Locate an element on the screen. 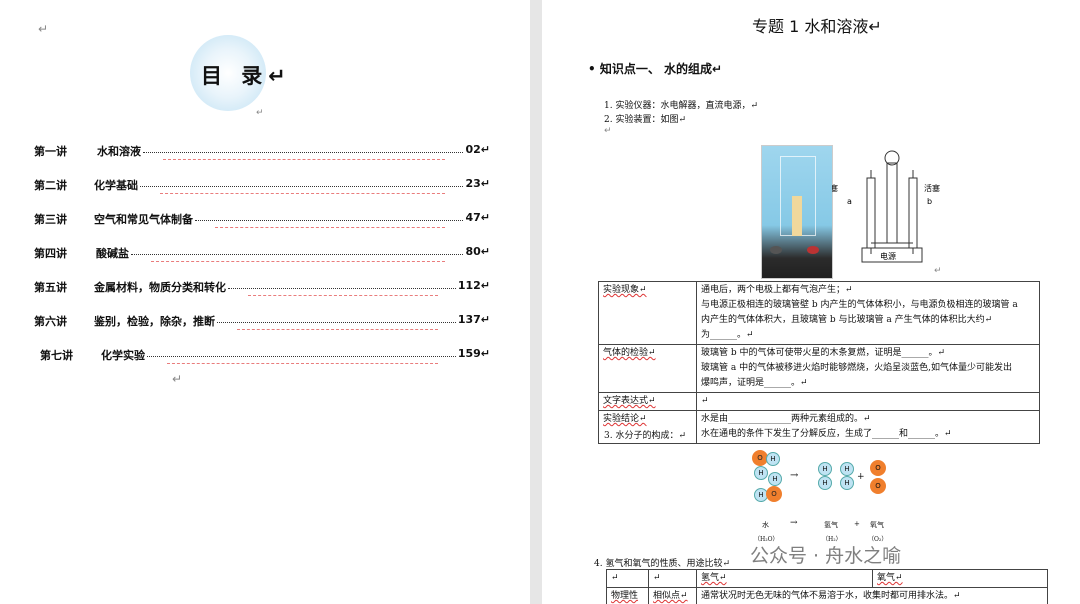 Image resolution: width=1080 pixels, height=604 pixels. toc-page-number: 02↵ is located at coordinates (477, 149).